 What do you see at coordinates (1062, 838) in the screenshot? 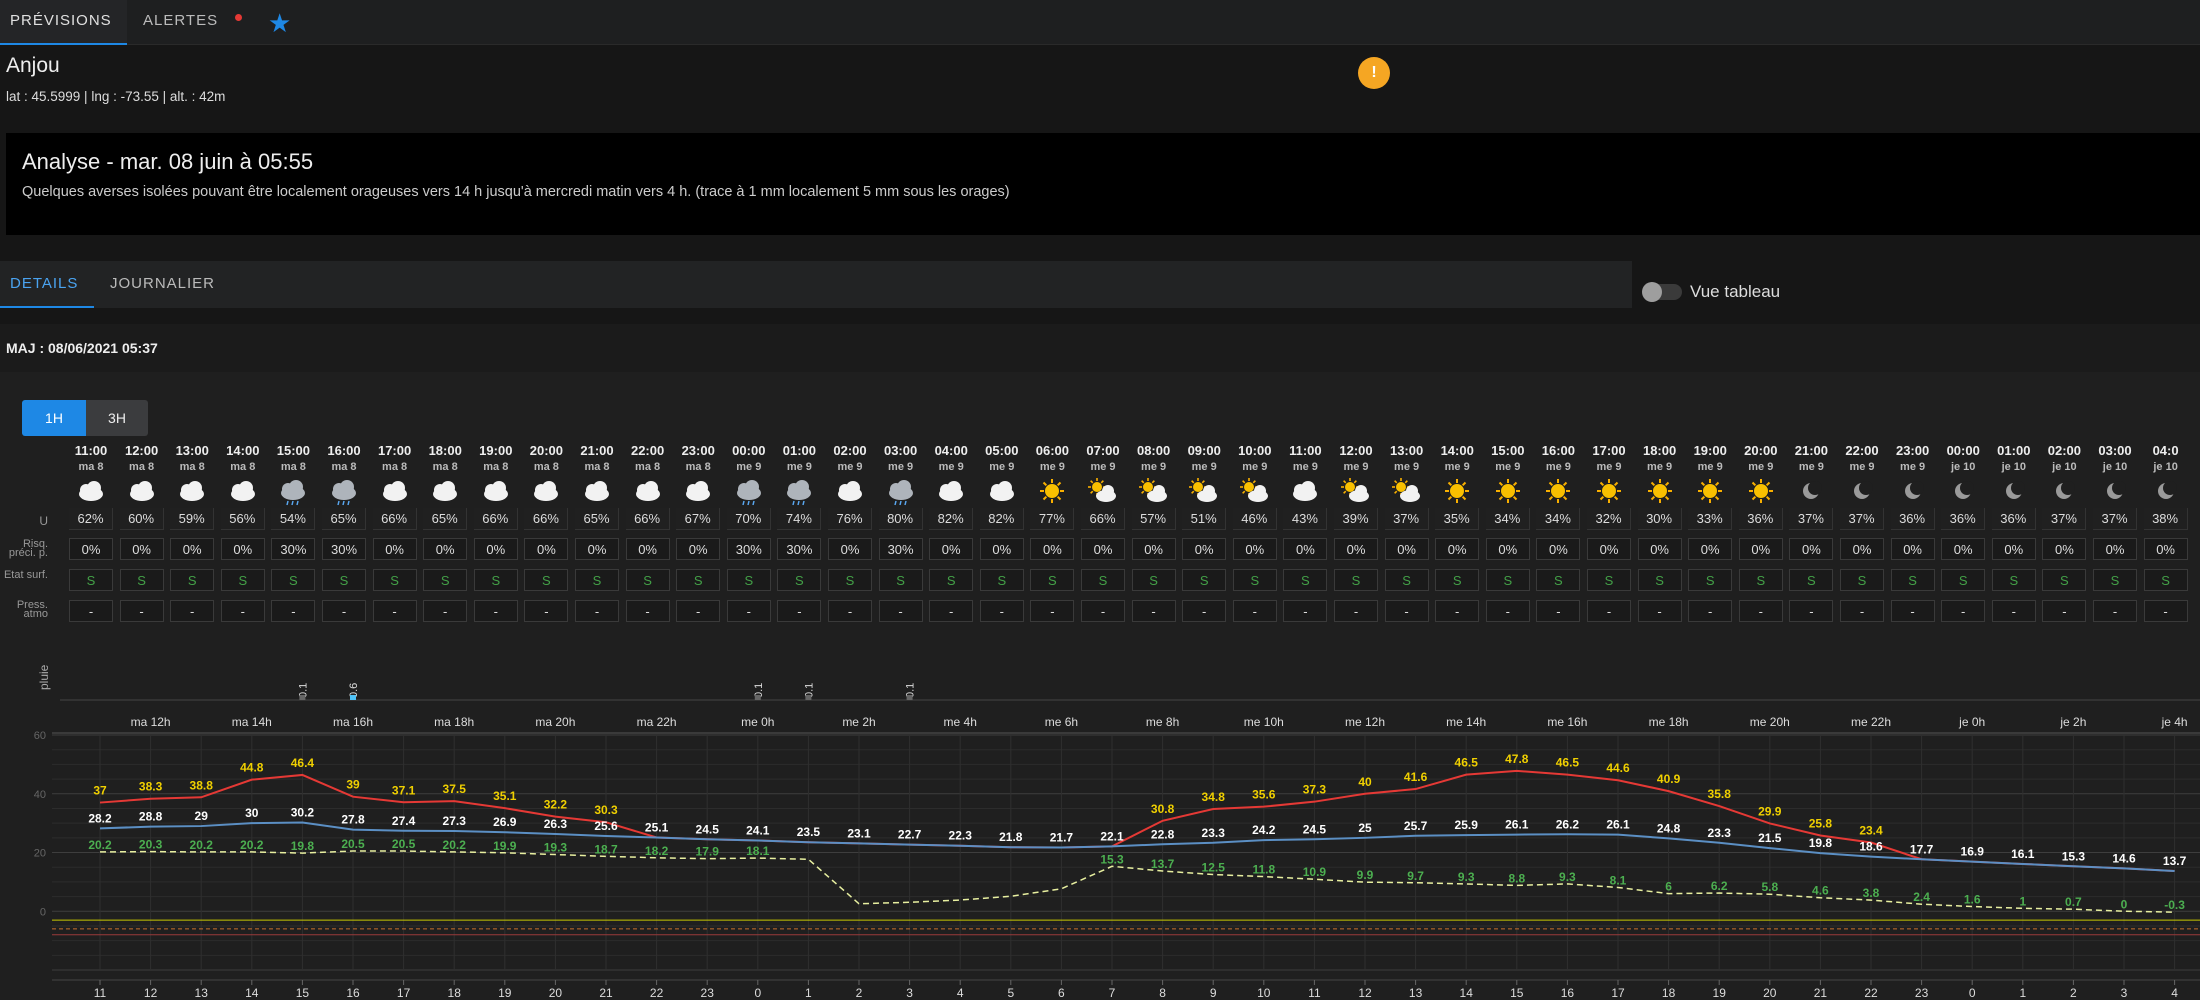
I see `temp-value-label: 21.7` at bounding box center [1062, 838].